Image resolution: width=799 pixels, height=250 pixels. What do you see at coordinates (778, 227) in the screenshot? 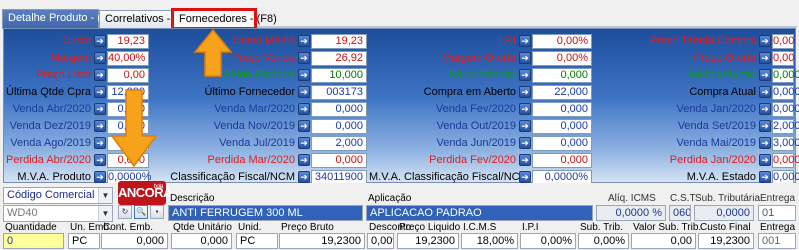
I see `column-header: Entrega` at bounding box center [778, 227].